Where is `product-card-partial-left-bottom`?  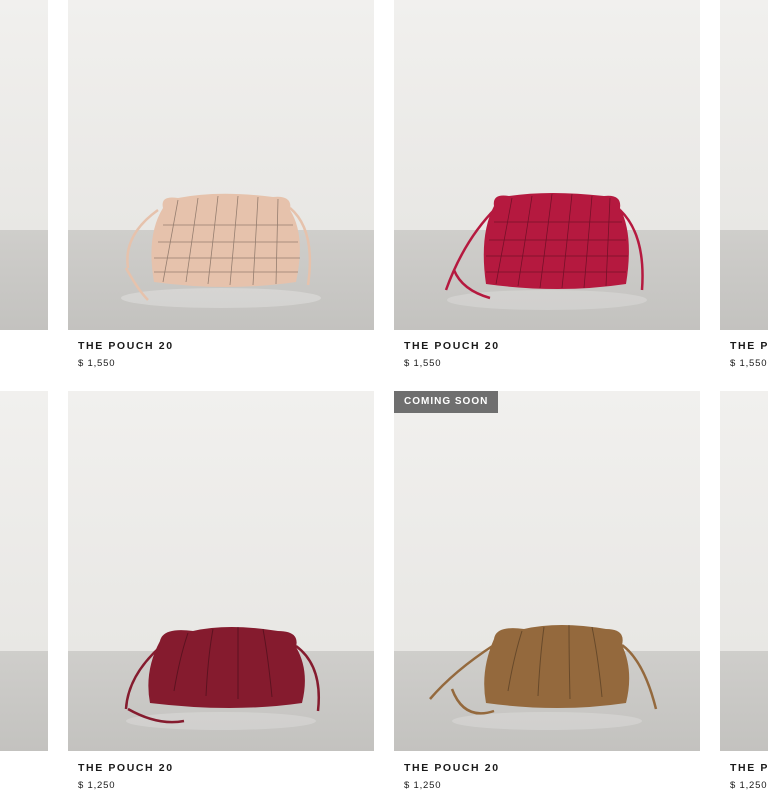 product-card-partial-left-bottom is located at coordinates (24, 571).